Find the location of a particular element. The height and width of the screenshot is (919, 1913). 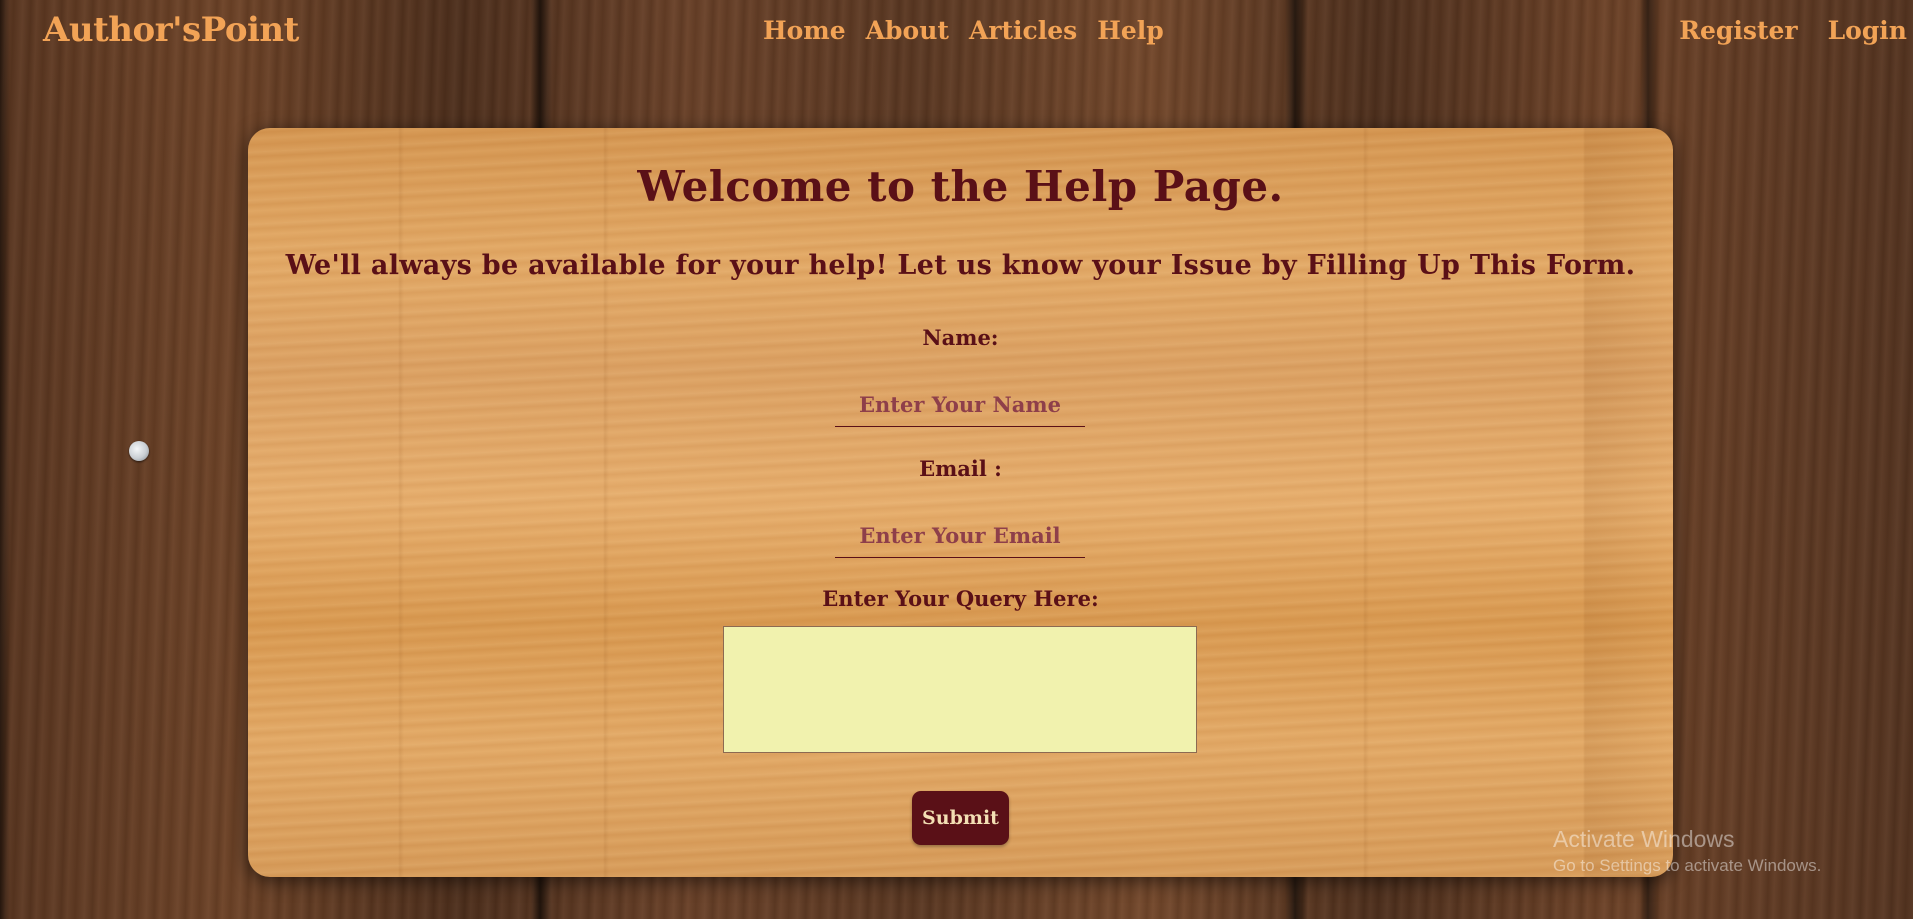

query-textarea is located at coordinates (960, 689).